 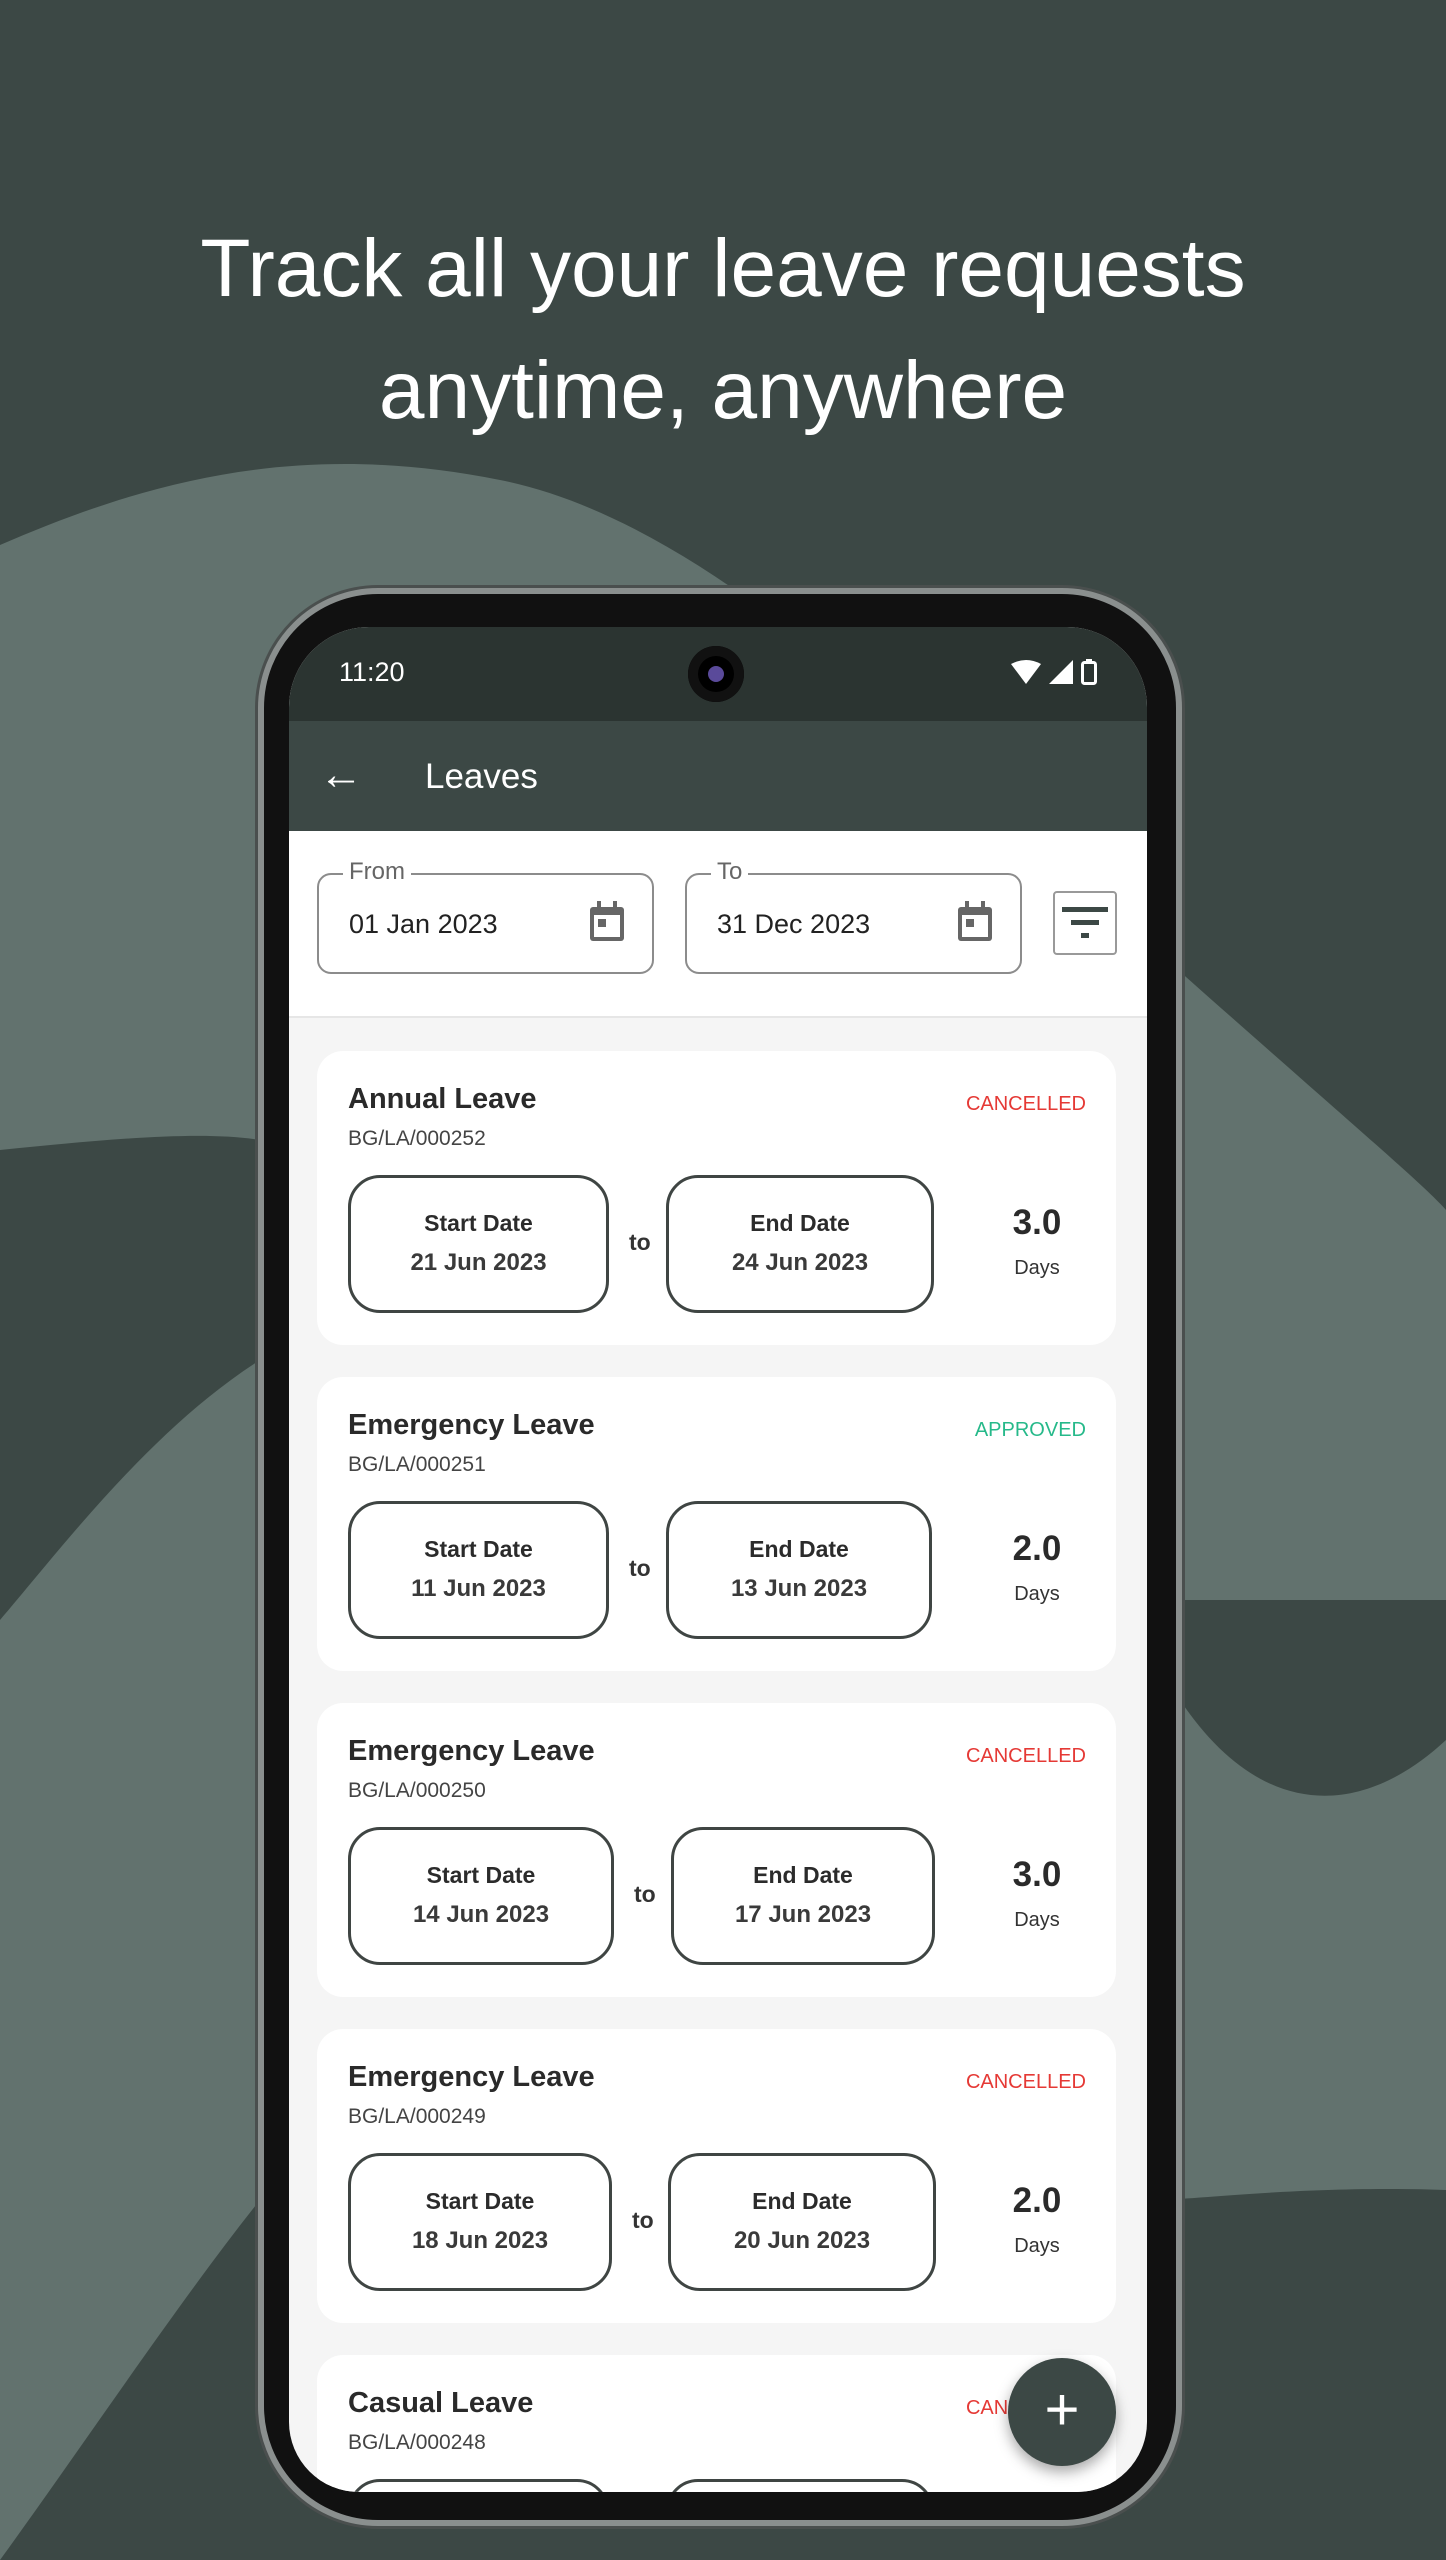 What do you see at coordinates (341, 775) in the screenshot?
I see `arrow-left-icon: ←` at bounding box center [341, 775].